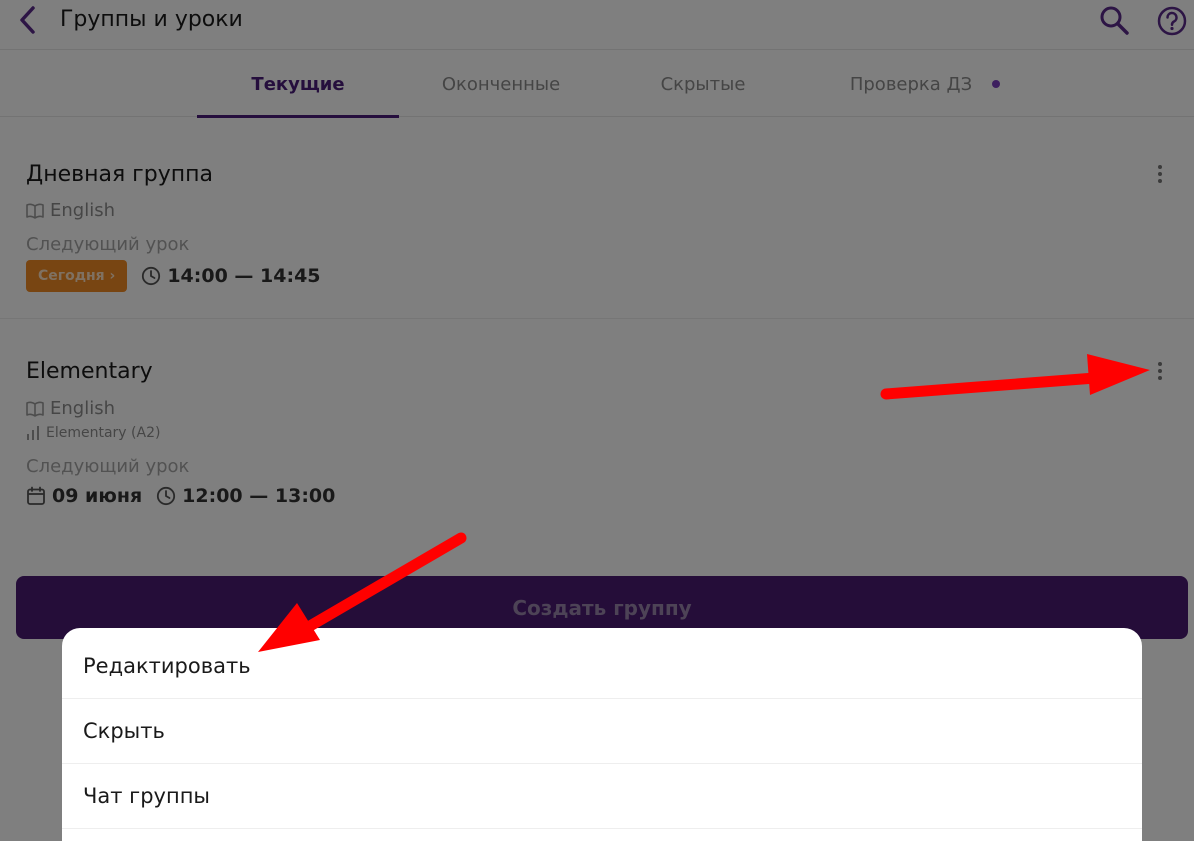 The height and width of the screenshot is (841, 1194). I want to click on menu-item-group-chat: Чат группы, so click(602, 796).